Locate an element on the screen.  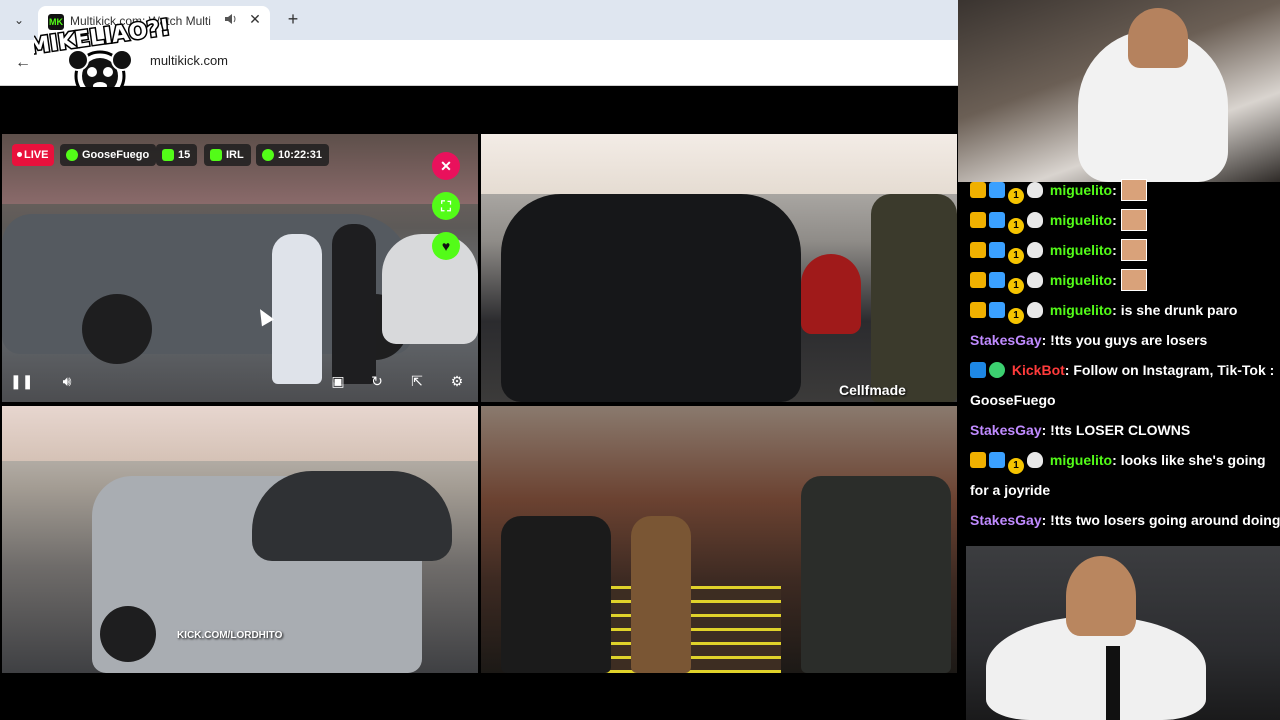
chat-text: !tts two losers going around doing is located at coordinates (1165, 520).